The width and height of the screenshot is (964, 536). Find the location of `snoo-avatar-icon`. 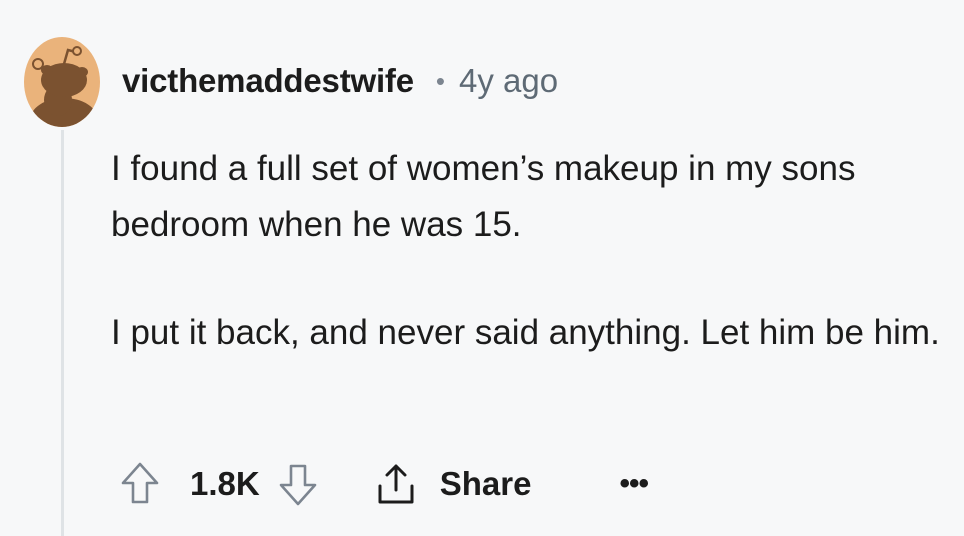

snoo-avatar-icon is located at coordinates (62, 82).